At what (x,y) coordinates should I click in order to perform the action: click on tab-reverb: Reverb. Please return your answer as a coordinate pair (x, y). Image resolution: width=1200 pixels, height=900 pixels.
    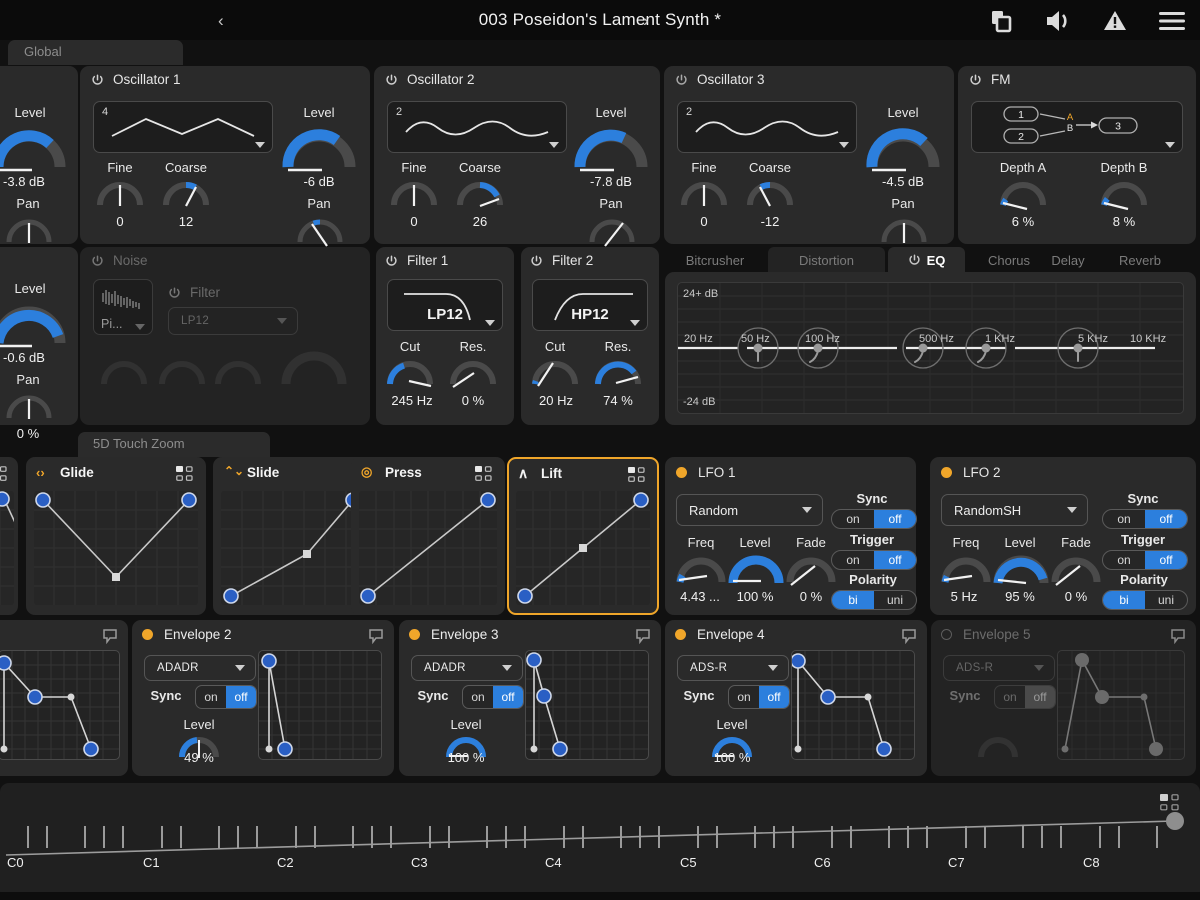
    Looking at the image, I should click on (1140, 260).